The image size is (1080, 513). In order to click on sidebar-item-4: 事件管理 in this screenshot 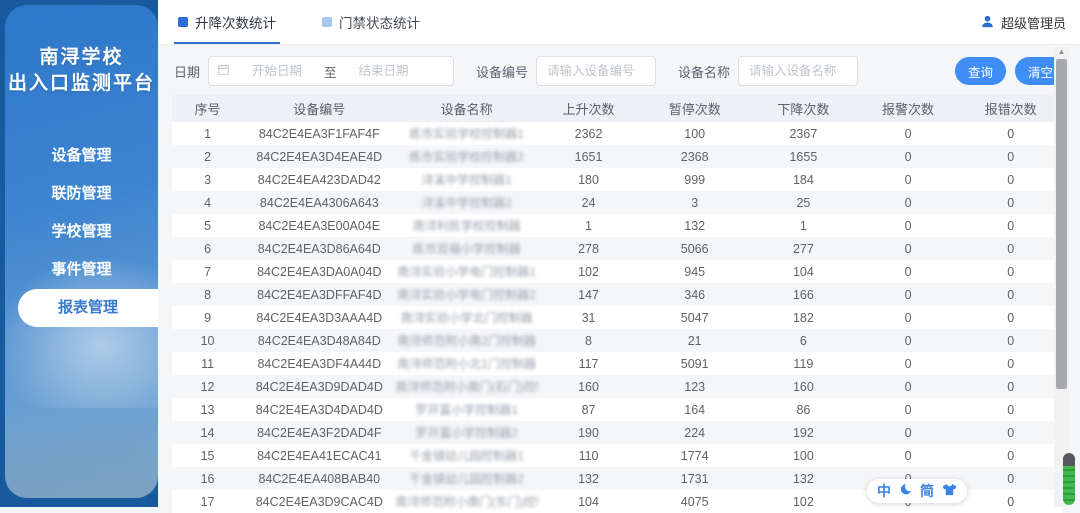, I will do `click(81, 270)`.